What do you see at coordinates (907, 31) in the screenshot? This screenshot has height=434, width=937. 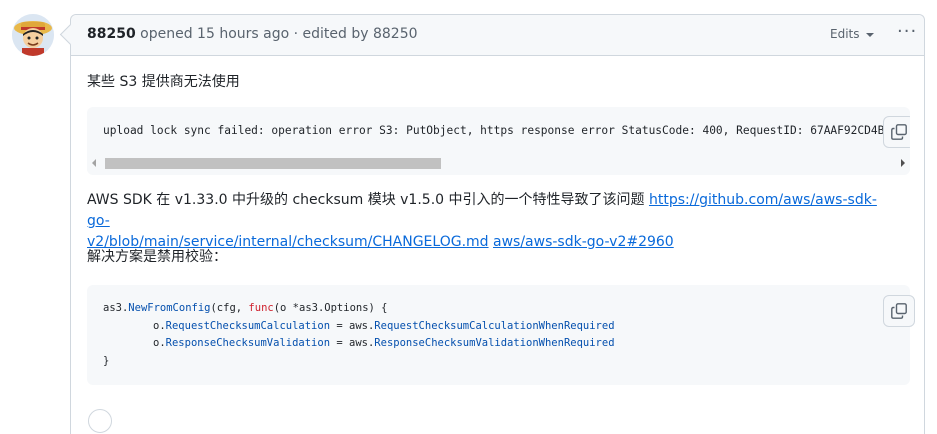 I see `kebab-icon: ···` at bounding box center [907, 31].